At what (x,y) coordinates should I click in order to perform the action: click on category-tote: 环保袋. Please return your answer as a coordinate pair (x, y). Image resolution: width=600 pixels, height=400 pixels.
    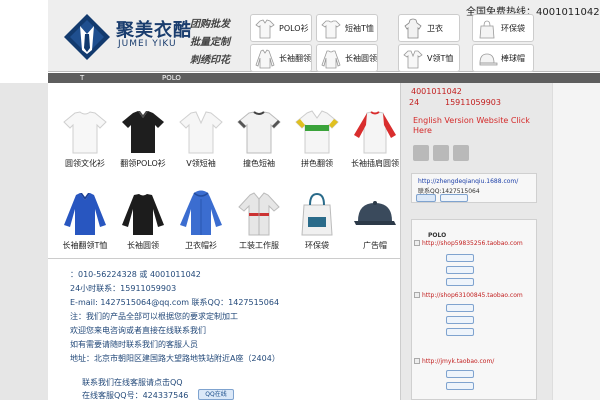
    Looking at the image, I should click on (503, 28).